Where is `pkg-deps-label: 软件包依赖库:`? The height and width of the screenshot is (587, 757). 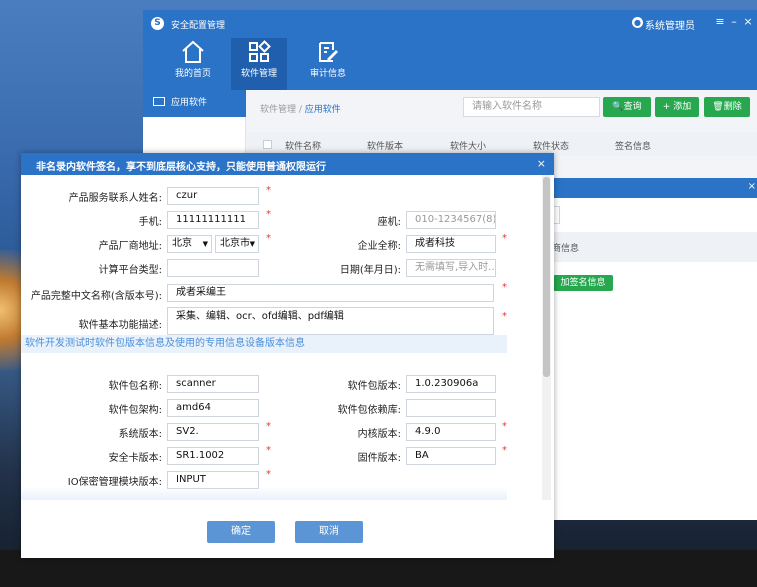 pkg-deps-label: 软件包依赖库: is located at coordinates (369, 410).